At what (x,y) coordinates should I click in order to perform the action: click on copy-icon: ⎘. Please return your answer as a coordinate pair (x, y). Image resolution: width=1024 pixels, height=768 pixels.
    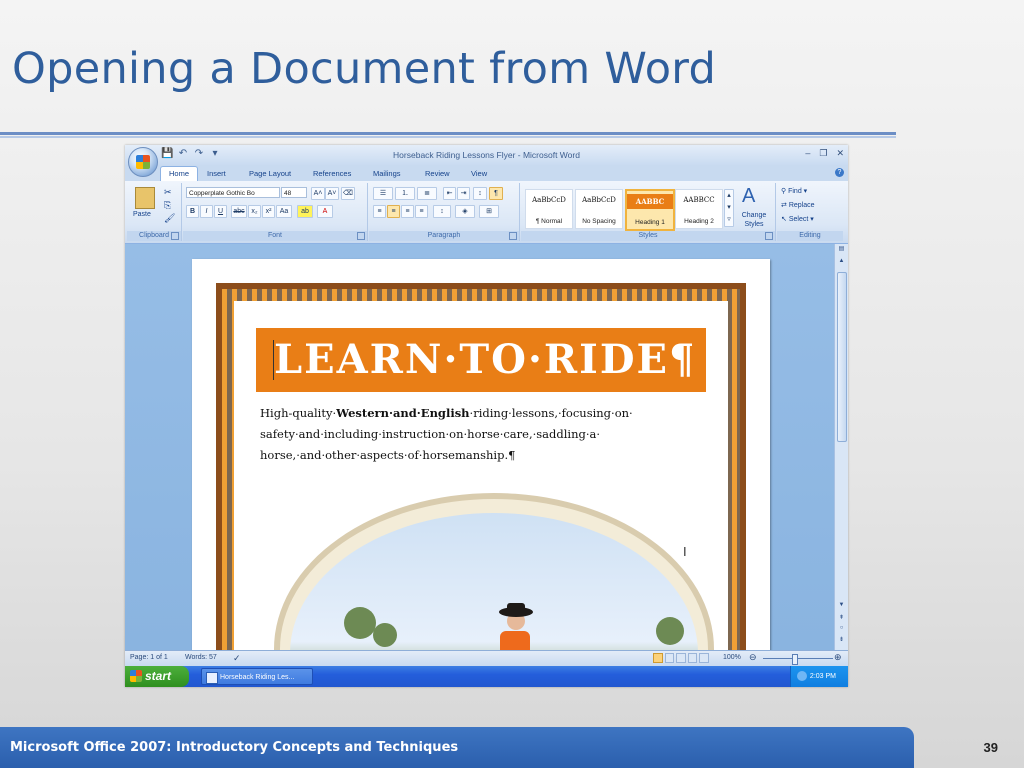
    Looking at the image, I should click on (167, 205).